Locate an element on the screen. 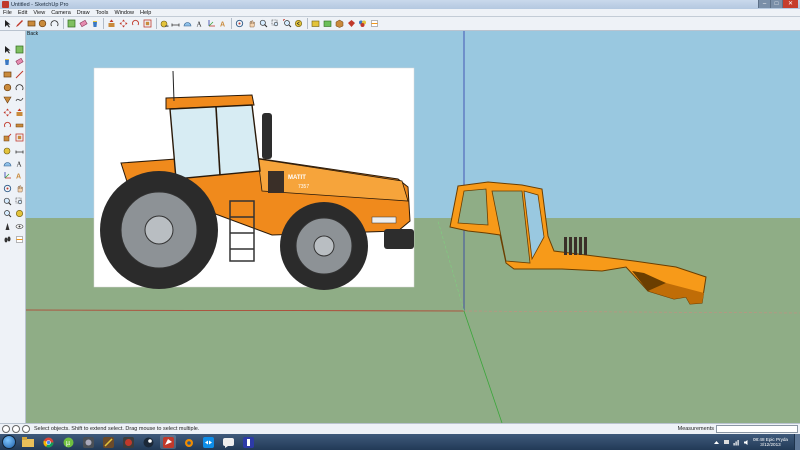 This screenshot has height=450, width=800. help-icon is located at coordinates (26, 429).